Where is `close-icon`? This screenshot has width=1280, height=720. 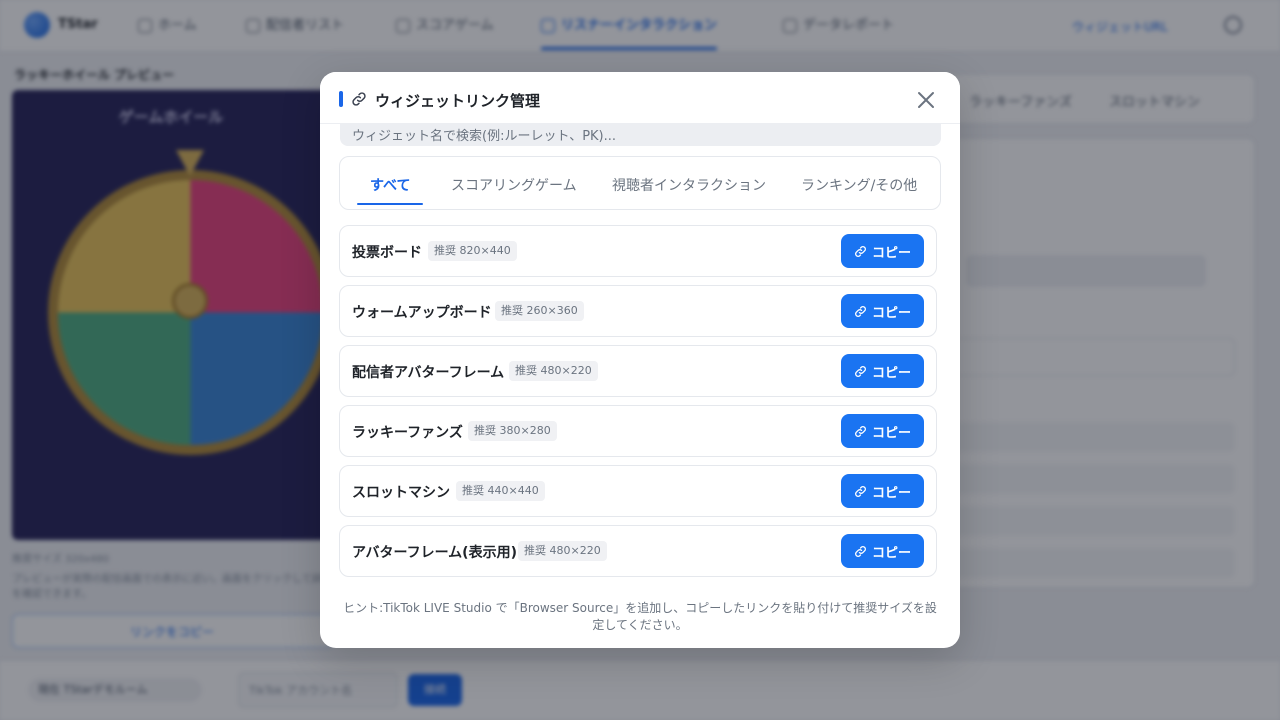
close-icon is located at coordinates (926, 100).